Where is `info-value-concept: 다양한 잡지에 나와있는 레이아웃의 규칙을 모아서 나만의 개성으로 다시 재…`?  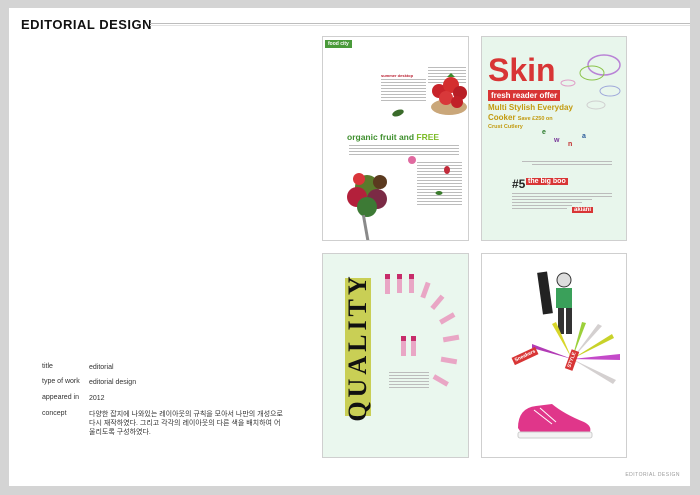
info-value-concept: 다양한 잡지에 나와있는 레이아웃의 규칙을 모아서 나만의 개성으로 다시 재… is located at coordinates (186, 423).